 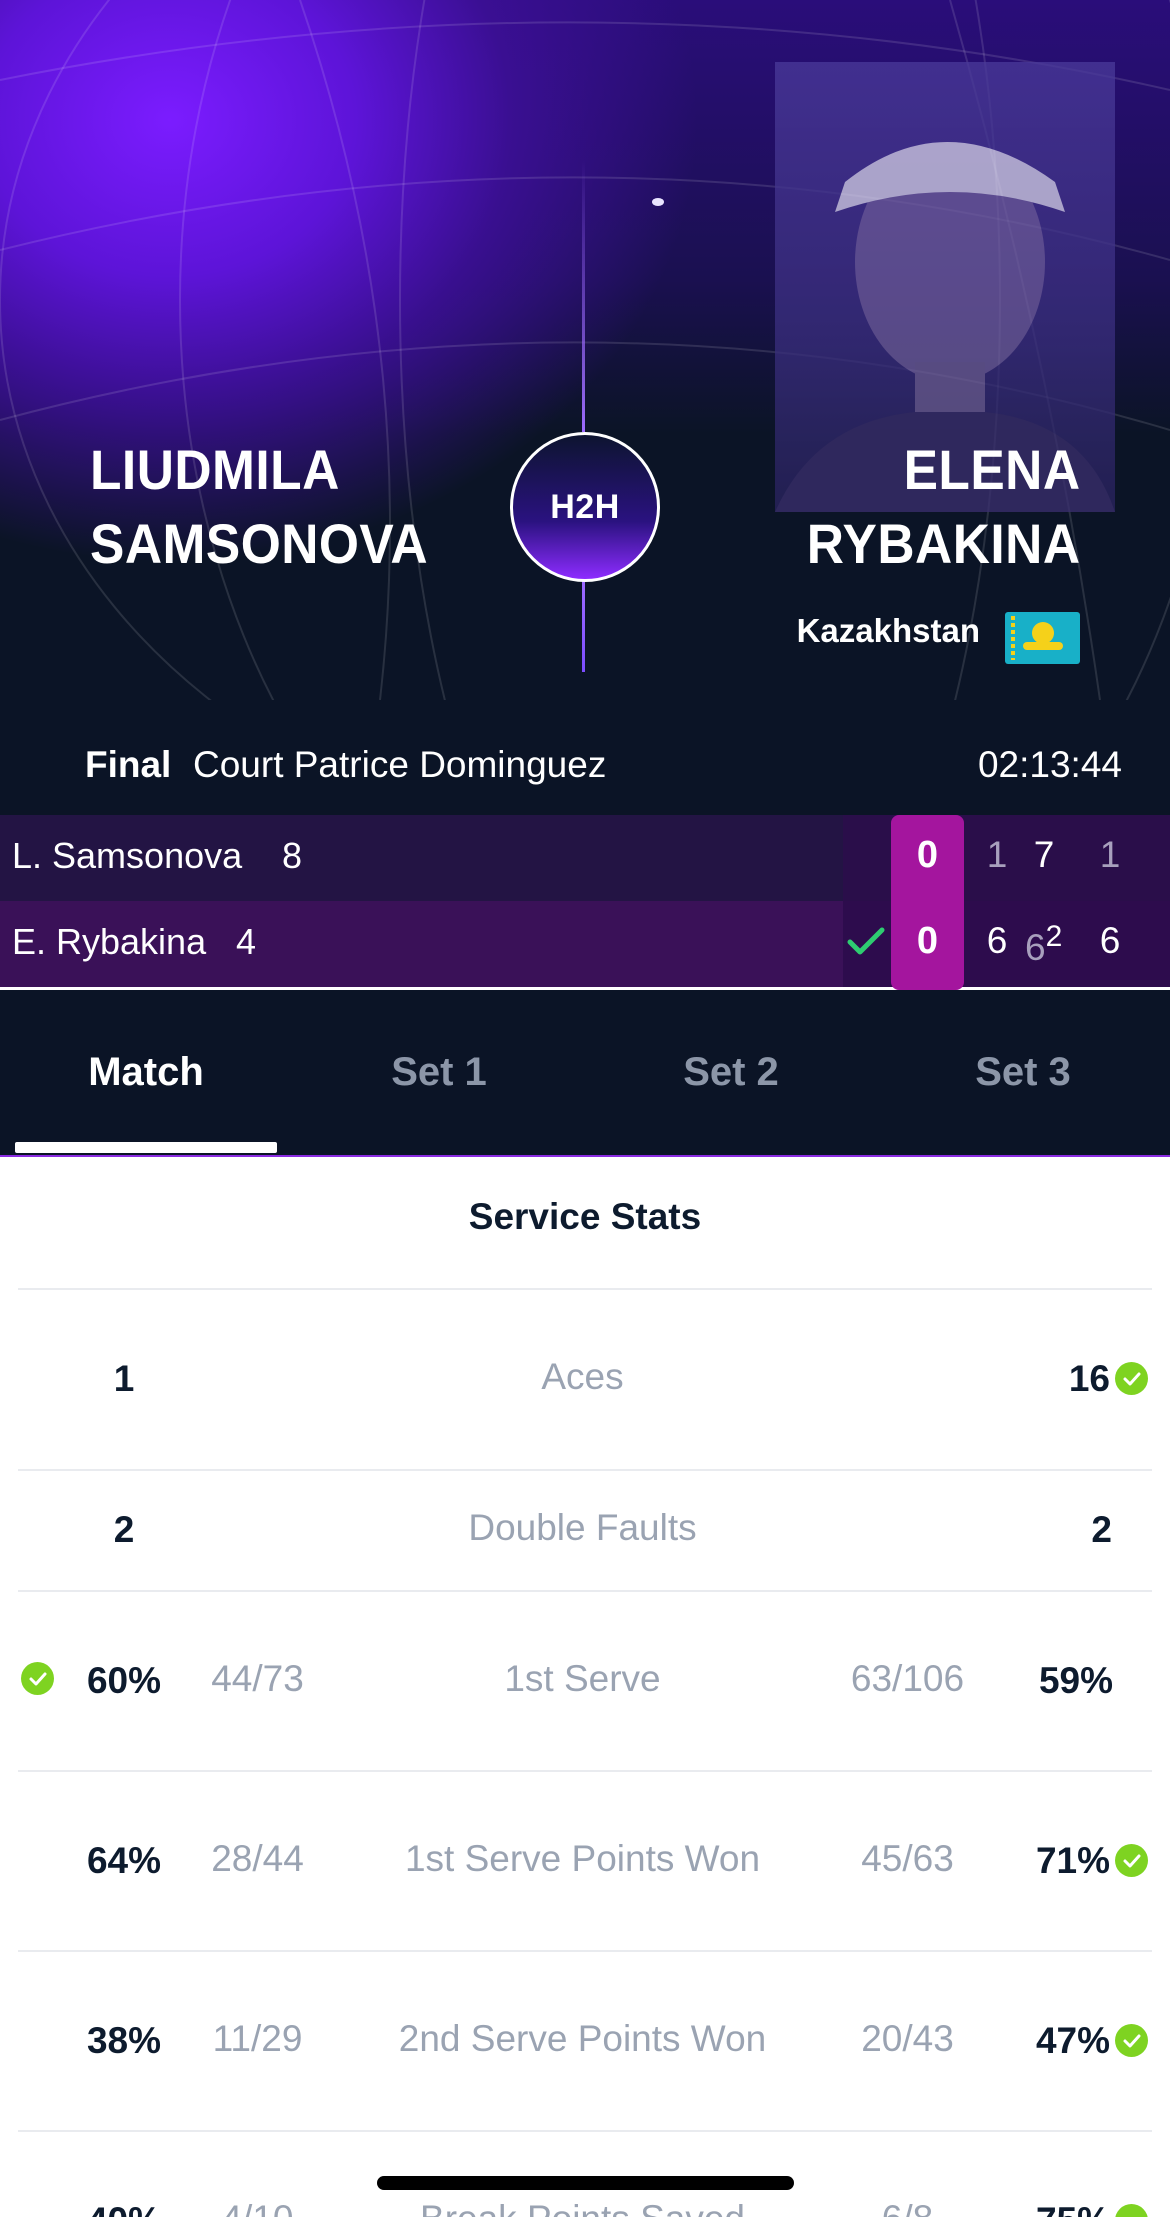 What do you see at coordinates (127, 855) in the screenshot?
I see `score-player-name: L. Samsonova` at bounding box center [127, 855].